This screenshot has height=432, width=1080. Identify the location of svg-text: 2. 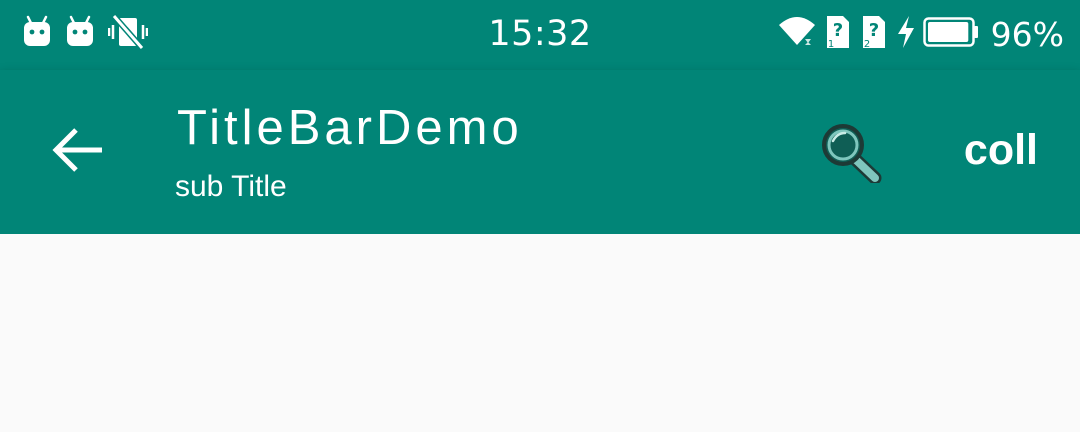
(866, 44).